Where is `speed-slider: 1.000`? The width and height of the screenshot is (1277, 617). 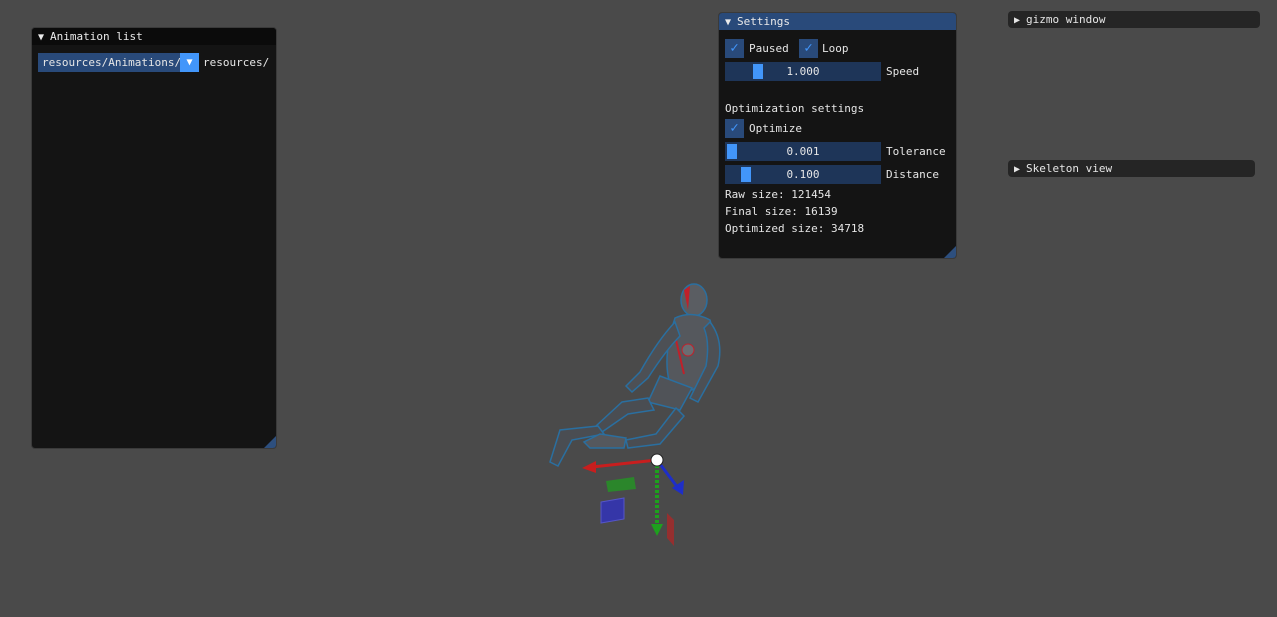
speed-slider: 1.000 is located at coordinates (803, 71).